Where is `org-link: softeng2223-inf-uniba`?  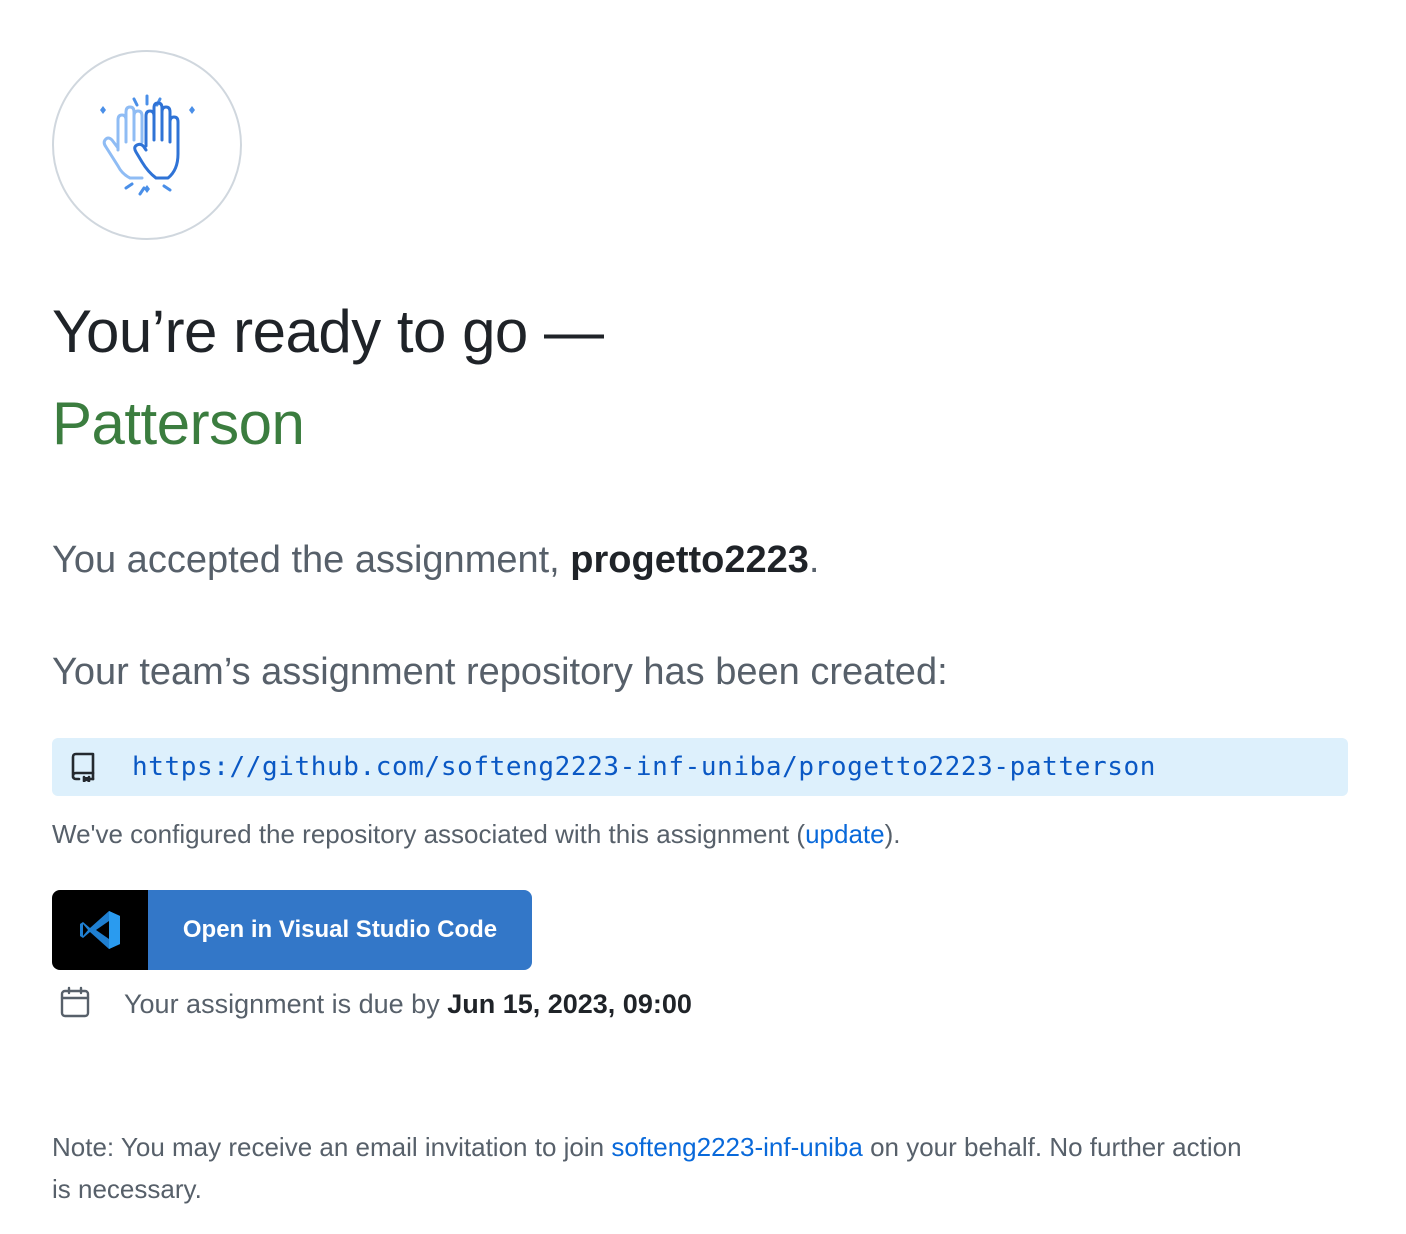
org-link: softeng2223-inf-uniba is located at coordinates (737, 1147).